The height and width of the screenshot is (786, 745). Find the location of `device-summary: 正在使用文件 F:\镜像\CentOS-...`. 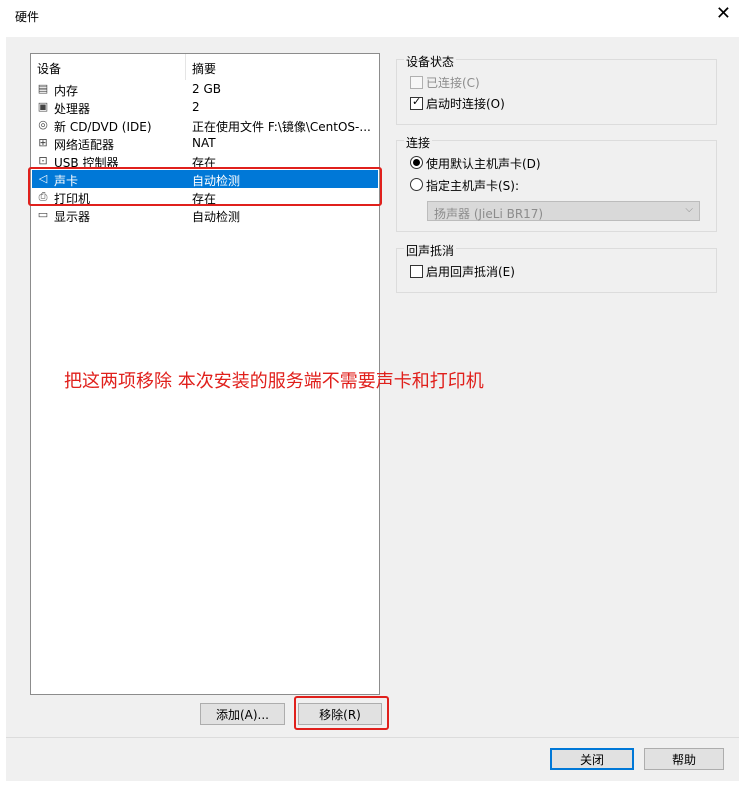

device-summary: 正在使用文件 F:\镜像\CentOS-... is located at coordinates (281, 127).